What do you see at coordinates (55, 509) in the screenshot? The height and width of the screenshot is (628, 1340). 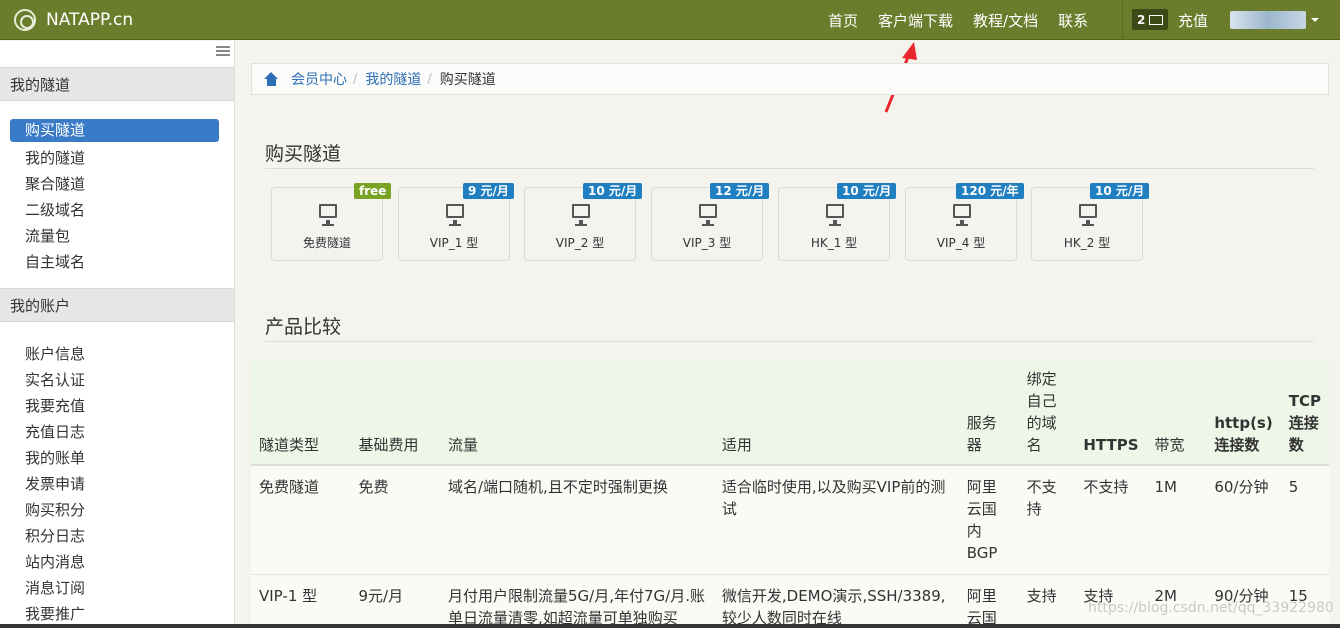 I see `sidebar-item-buy-points: 购买积分` at bounding box center [55, 509].